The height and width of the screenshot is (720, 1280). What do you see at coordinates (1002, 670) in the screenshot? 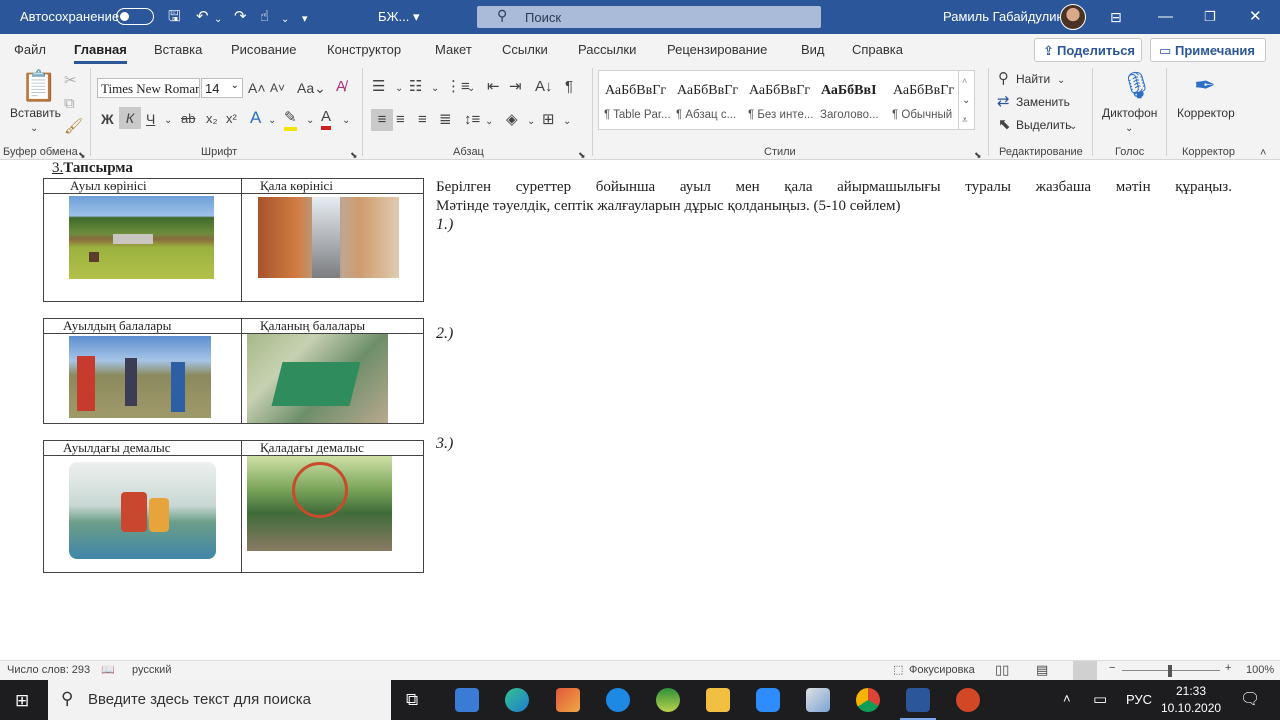
I see `read-mode-icon: ▯▯` at bounding box center [1002, 670].